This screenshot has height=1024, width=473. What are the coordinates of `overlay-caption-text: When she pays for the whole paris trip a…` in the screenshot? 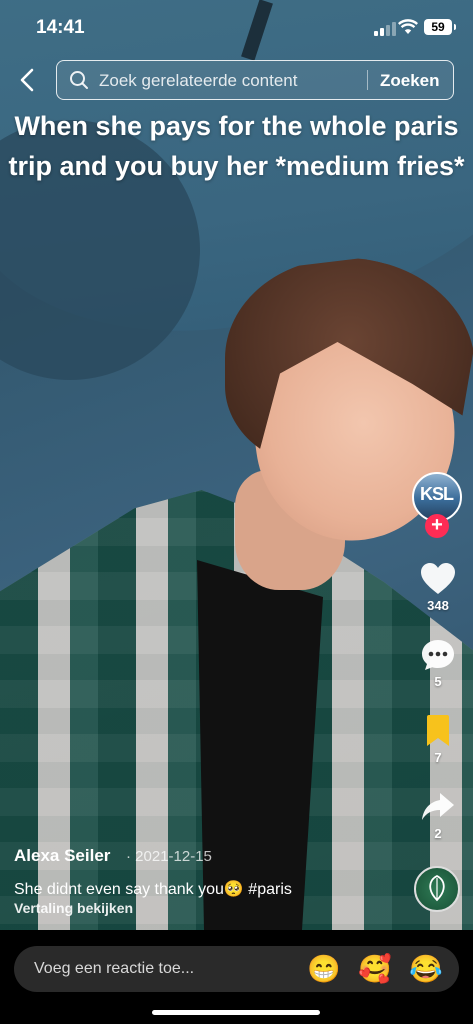 It's located at (236, 146).